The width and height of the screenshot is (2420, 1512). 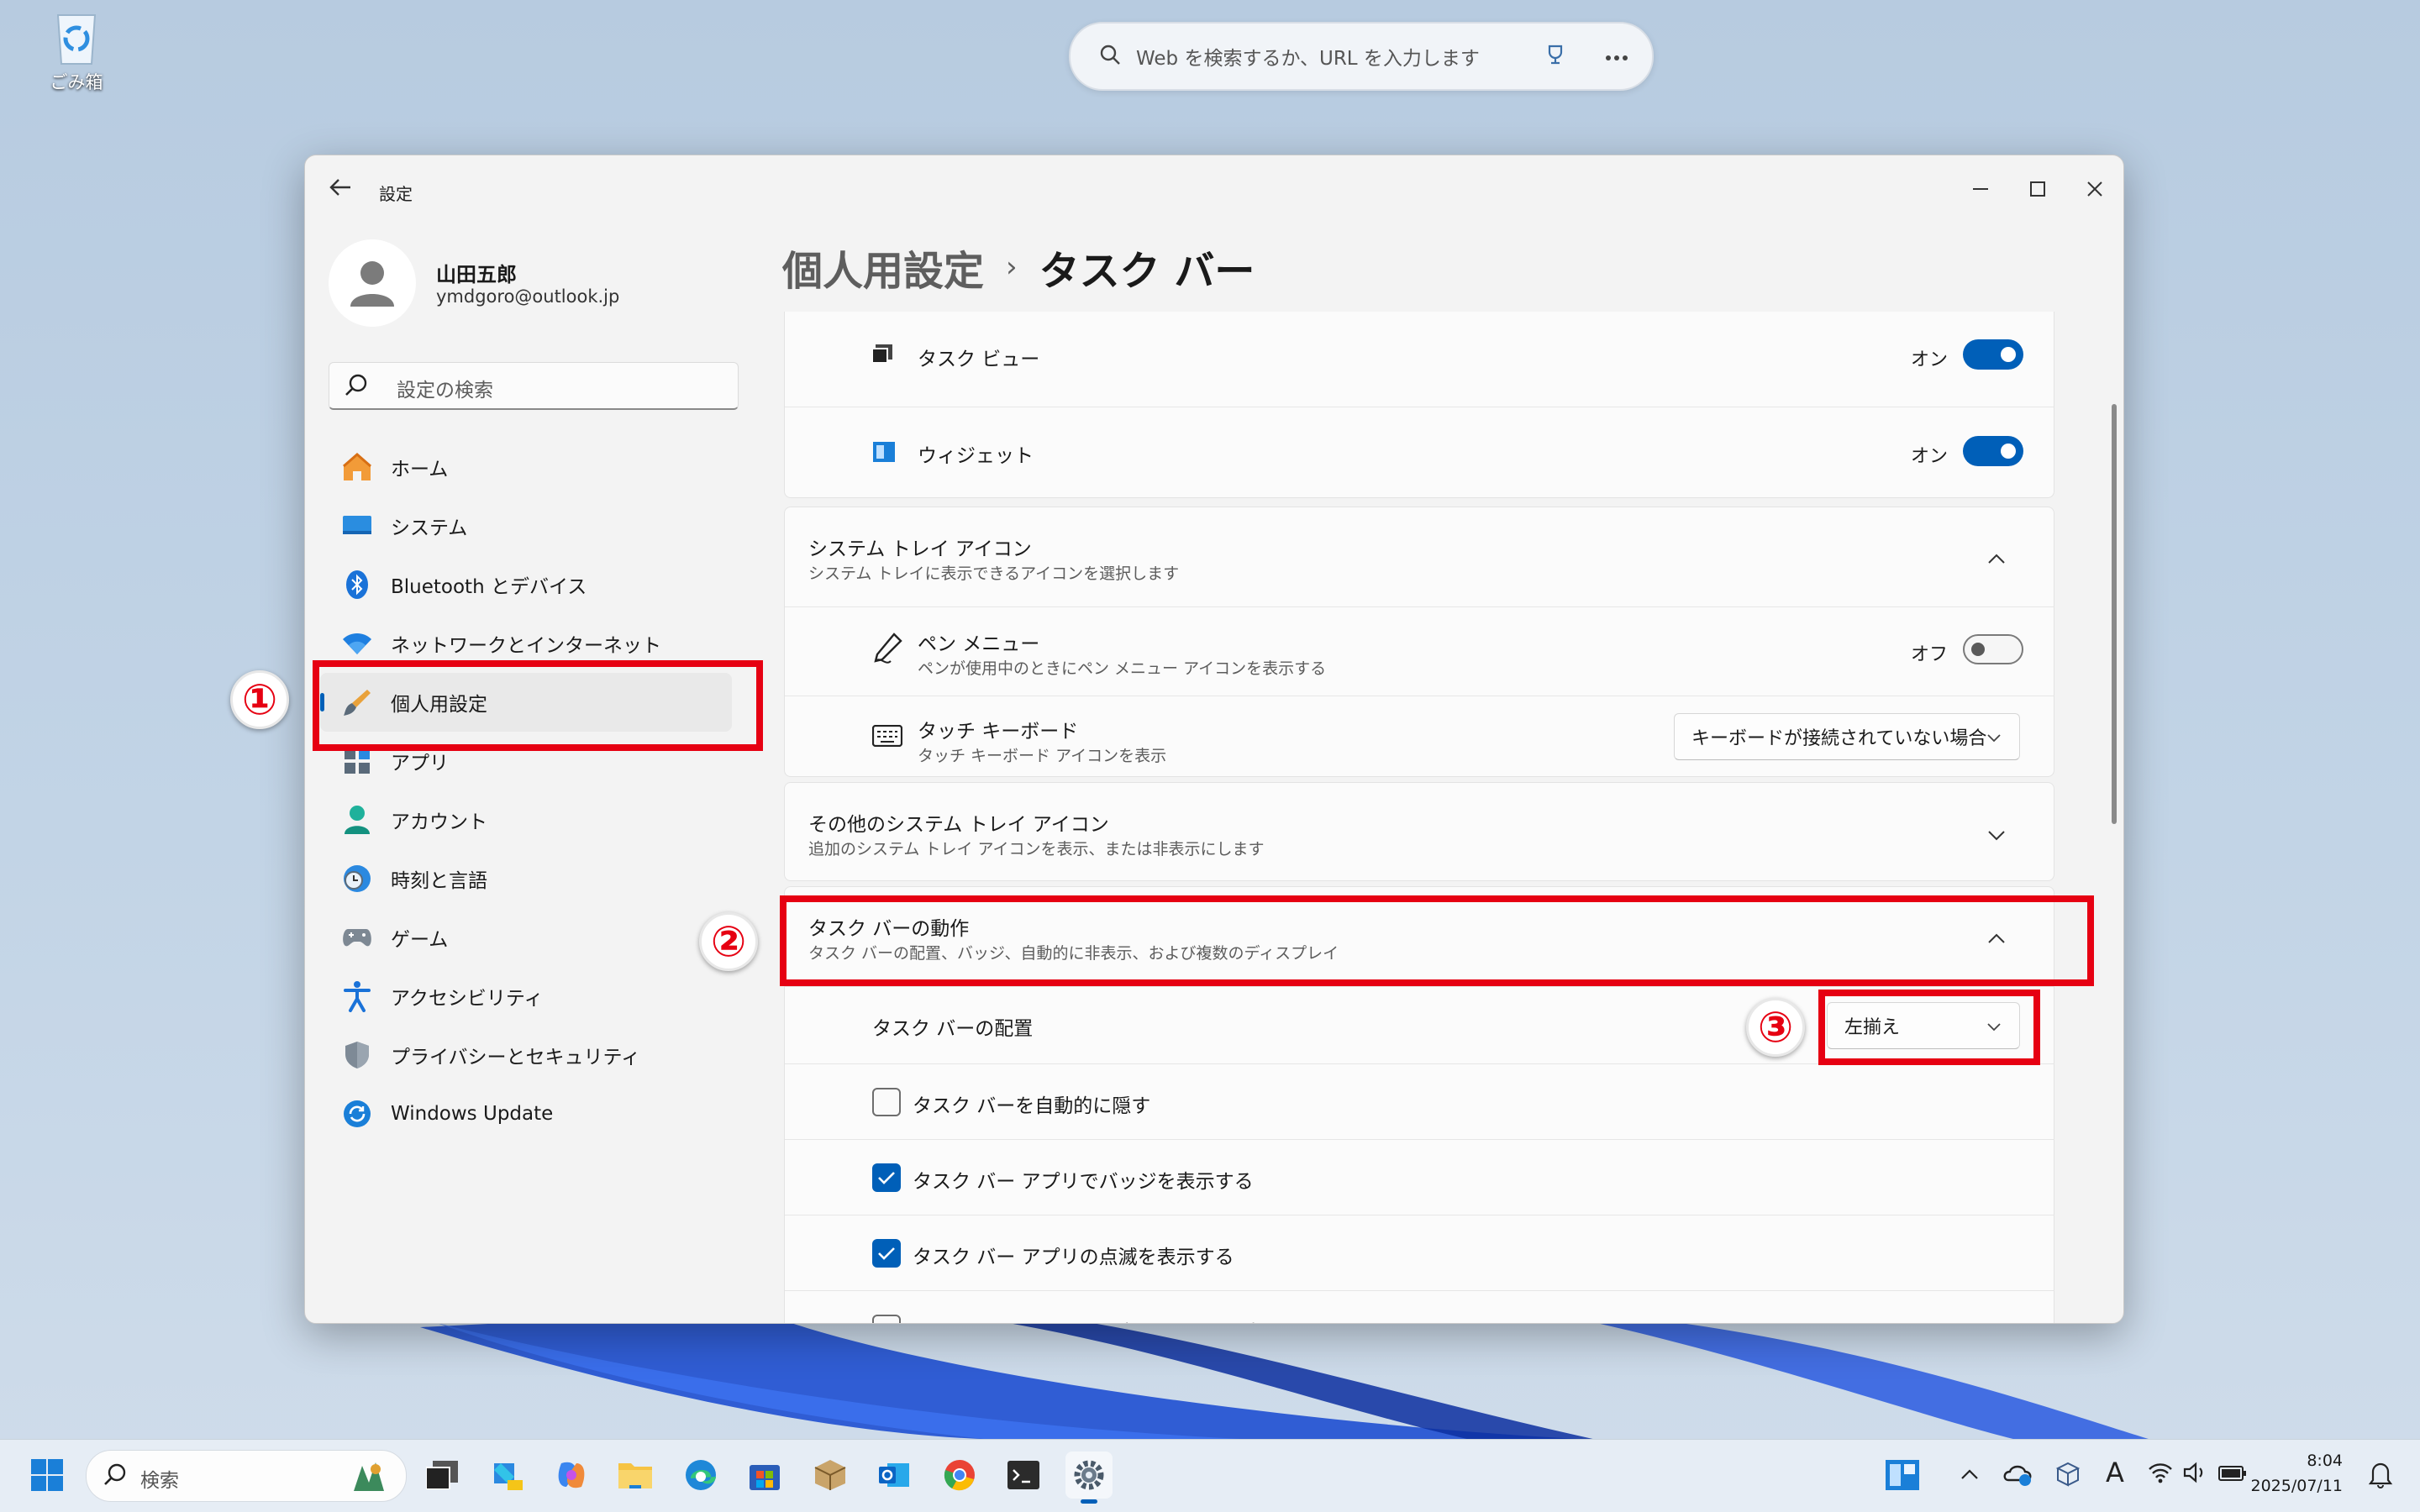 I want to click on outlook-icon, so click(x=895, y=1475).